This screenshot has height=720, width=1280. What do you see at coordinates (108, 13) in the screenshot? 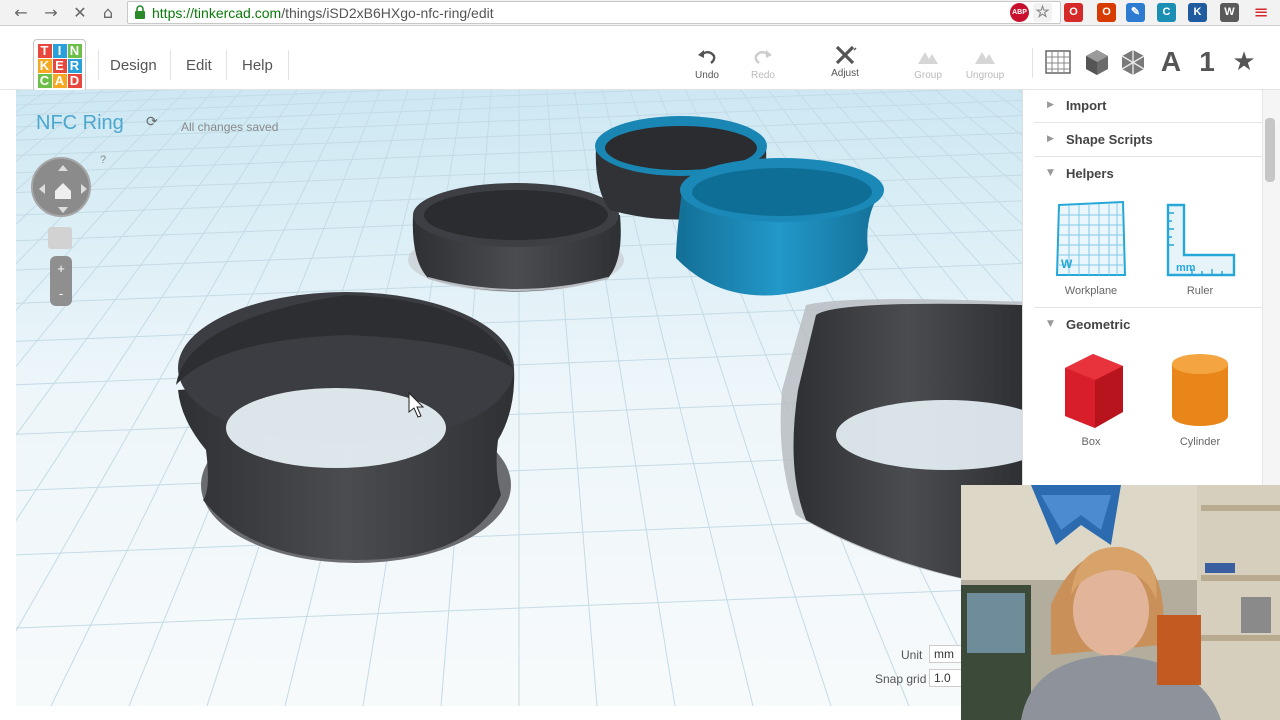
I see `home-icon: ⌂` at bounding box center [108, 13].